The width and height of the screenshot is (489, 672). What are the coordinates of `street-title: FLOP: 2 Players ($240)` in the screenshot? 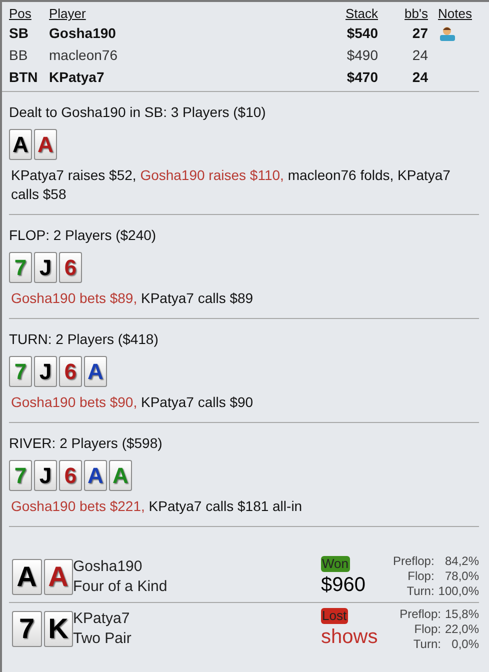 It's located at (83, 235).